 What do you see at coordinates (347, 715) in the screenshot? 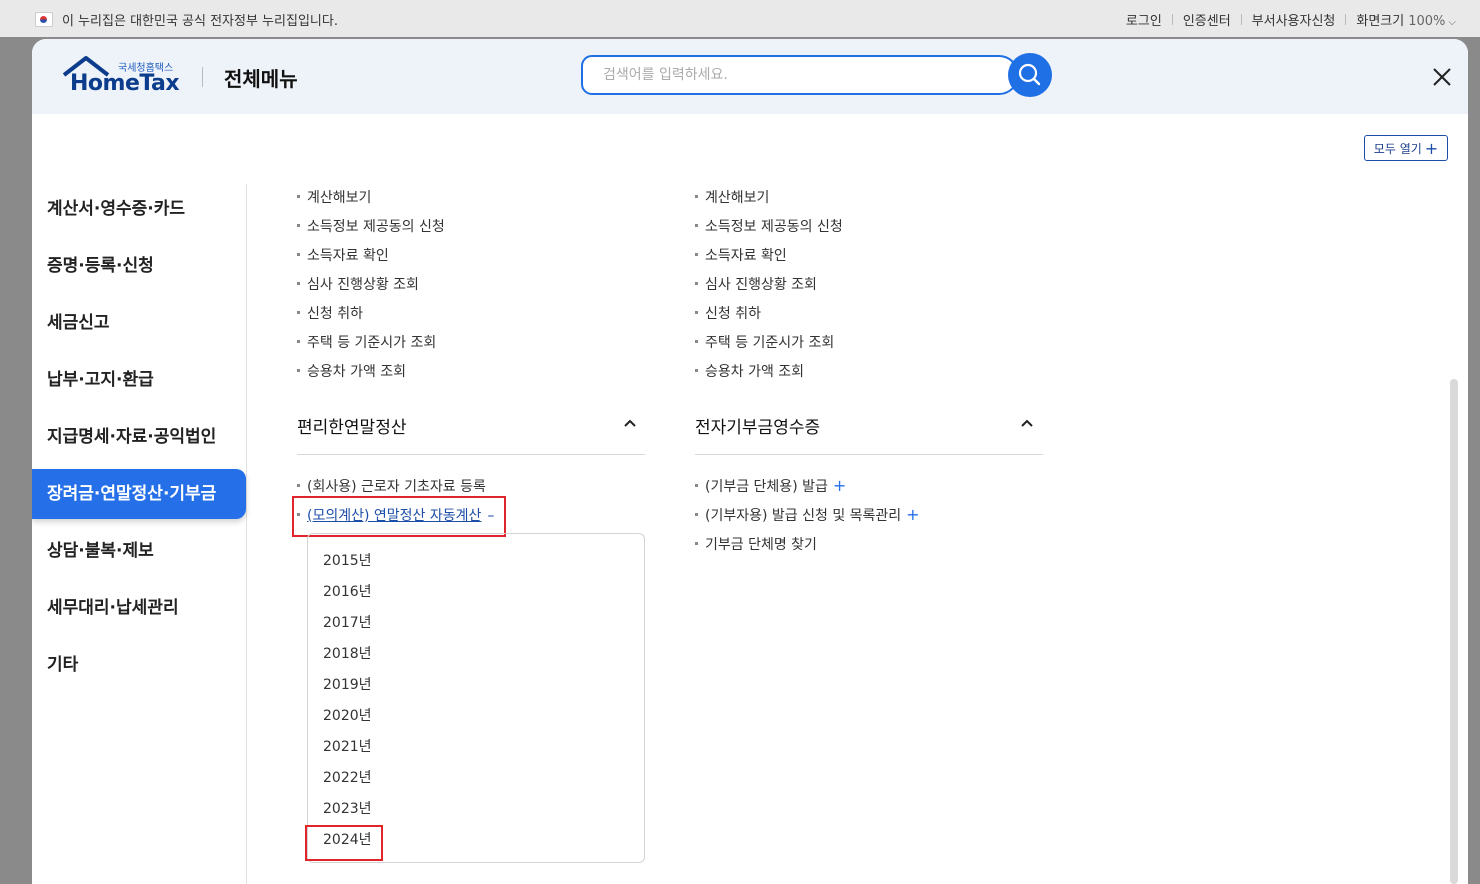
I see `year-item: 2020년` at bounding box center [347, 715].